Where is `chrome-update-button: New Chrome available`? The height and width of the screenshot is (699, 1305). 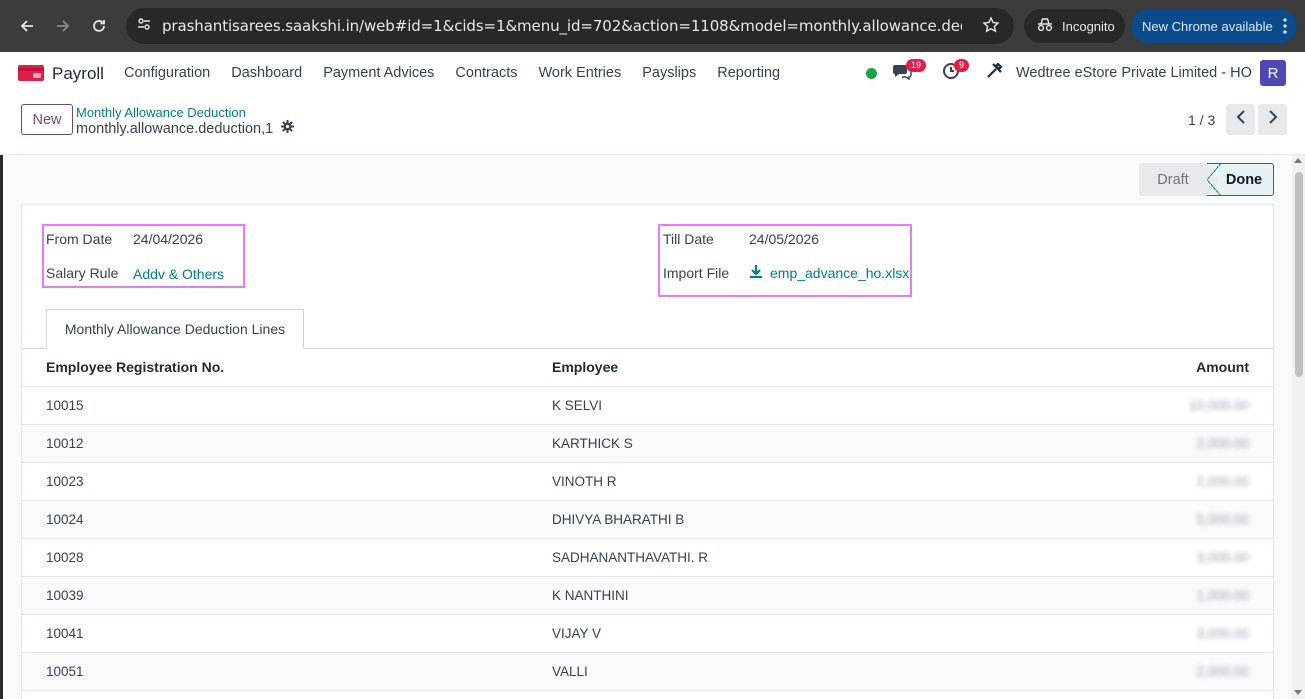
chrome-update-button: New Chrome available is located at coordinates (1214, 26).